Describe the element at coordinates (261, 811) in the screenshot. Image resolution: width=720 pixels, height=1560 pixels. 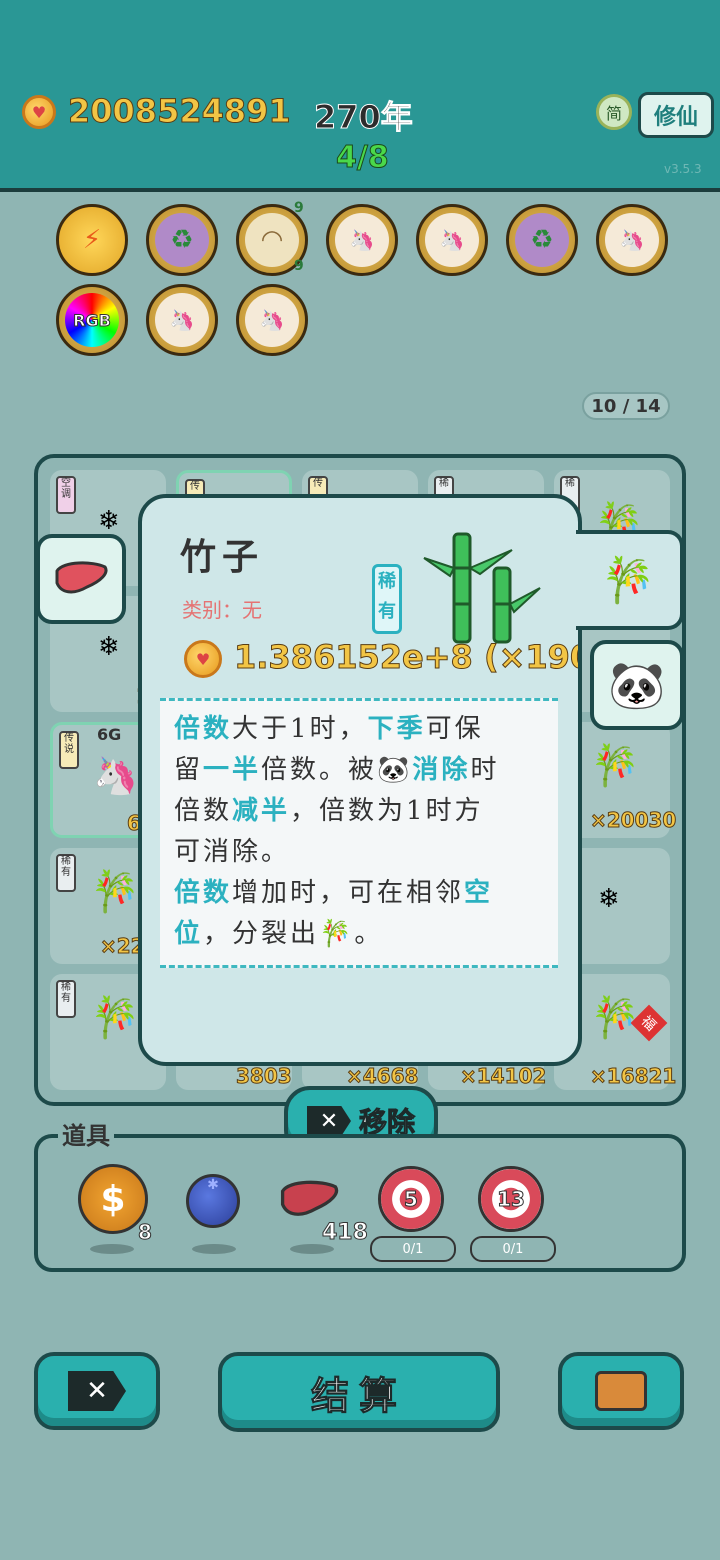
I see `desc-keyword: 减半` at that location.